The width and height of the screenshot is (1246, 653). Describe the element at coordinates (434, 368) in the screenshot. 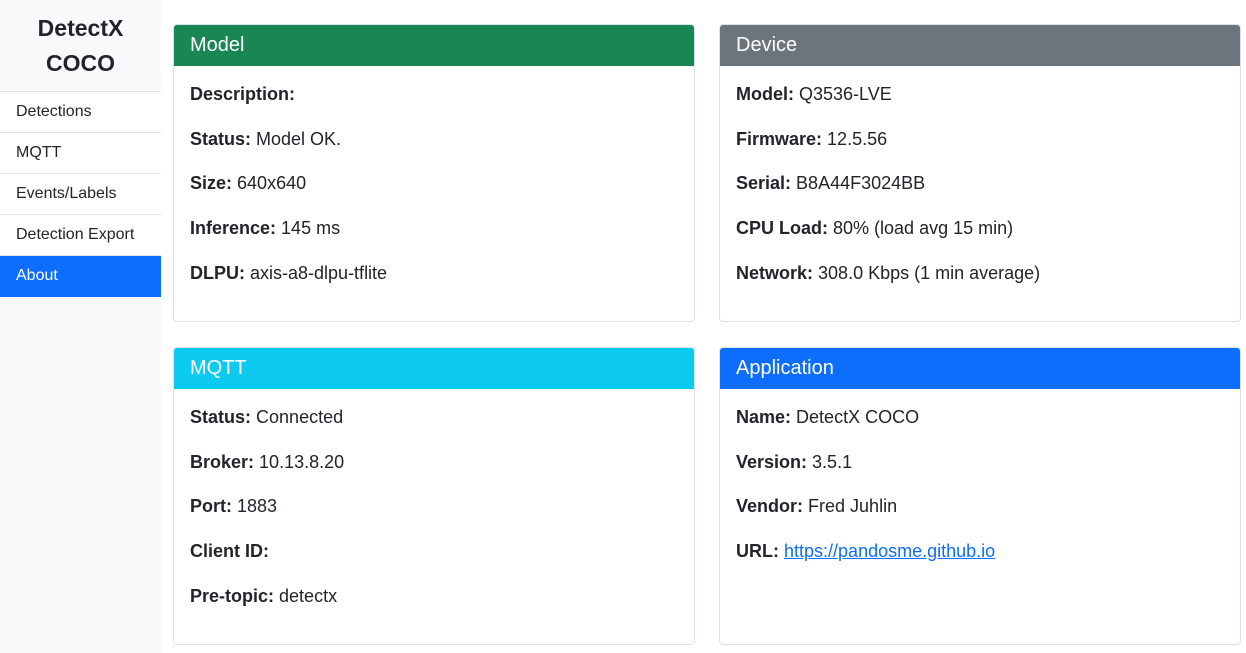

I see `mqtt-card-header: MQTT` at that location.